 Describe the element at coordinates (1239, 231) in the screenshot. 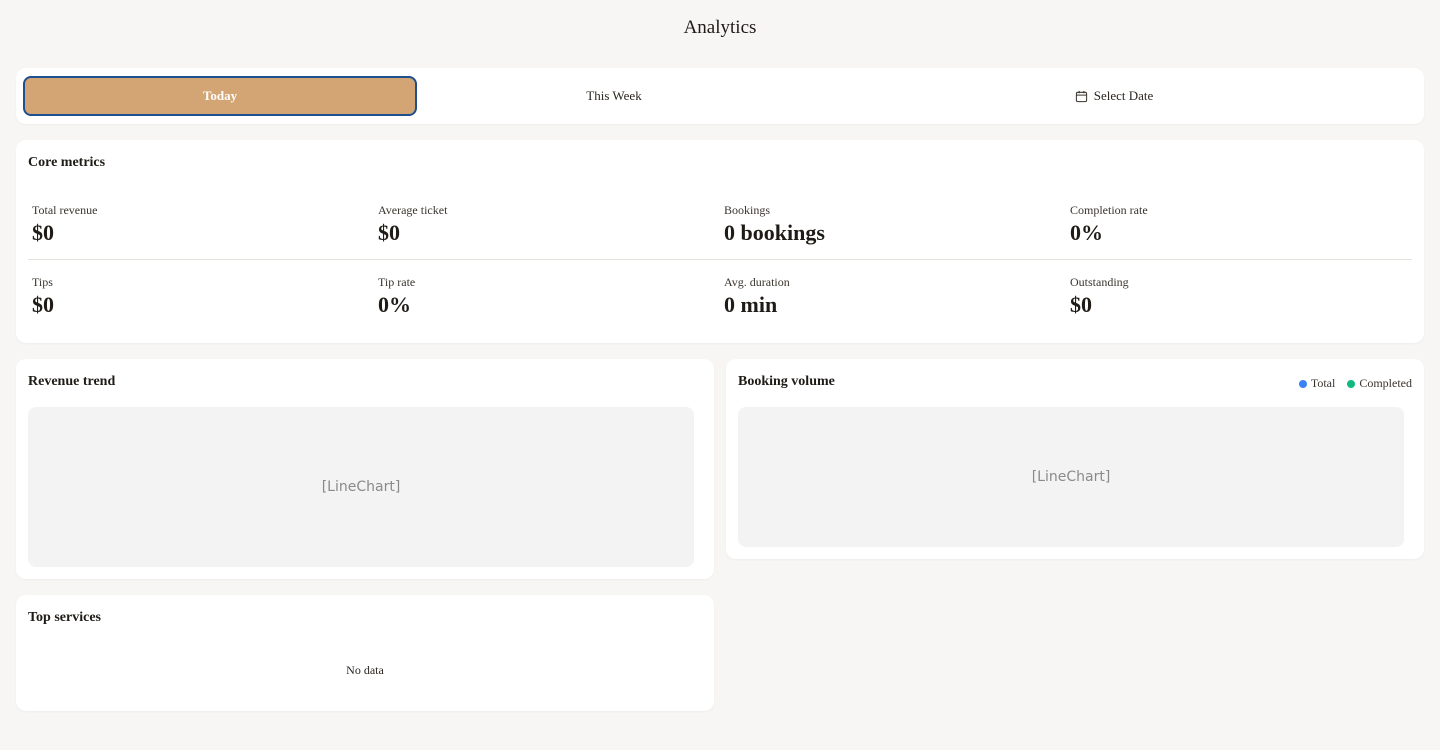

I see `metric-completion-rate: Completion rate 0%` at that location.